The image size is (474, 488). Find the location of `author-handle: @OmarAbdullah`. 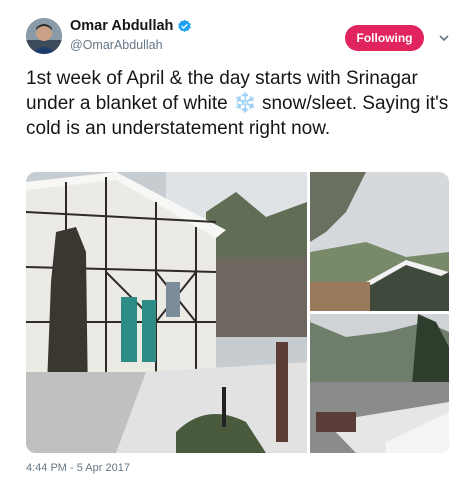

author-handle: @OmarAbdullah is located at coordinates (116, 45).